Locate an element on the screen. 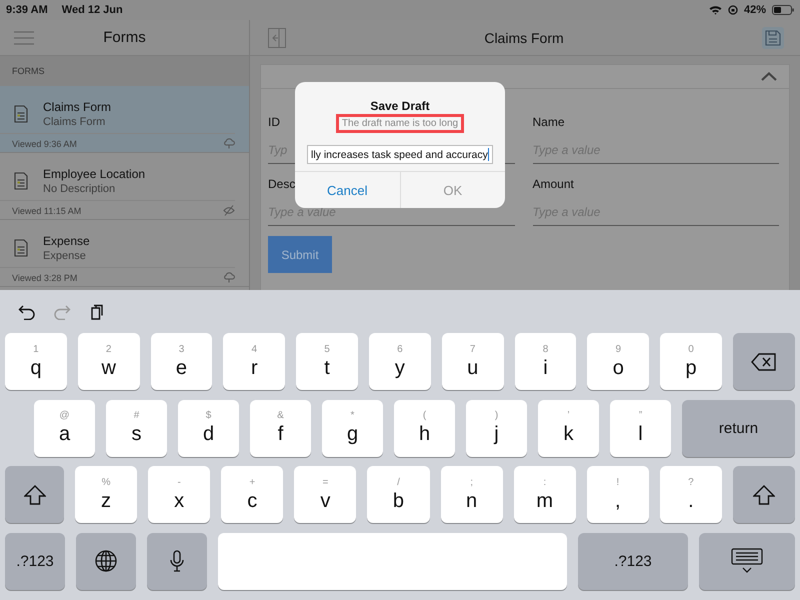  item-title: Employee Location is located at coordinates (94, 174).